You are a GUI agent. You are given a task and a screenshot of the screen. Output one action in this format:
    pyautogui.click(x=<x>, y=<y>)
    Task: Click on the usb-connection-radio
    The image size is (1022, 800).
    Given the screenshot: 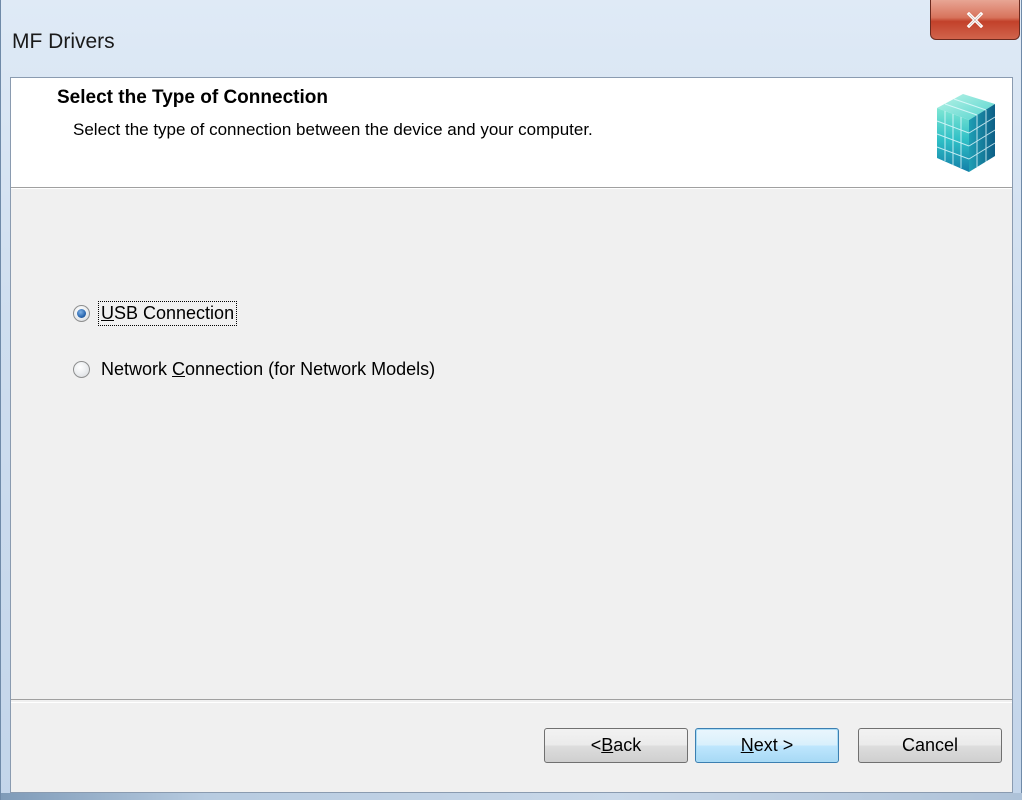 What is the action you would take?
    pyautogui.click(x=81, y=313)
    